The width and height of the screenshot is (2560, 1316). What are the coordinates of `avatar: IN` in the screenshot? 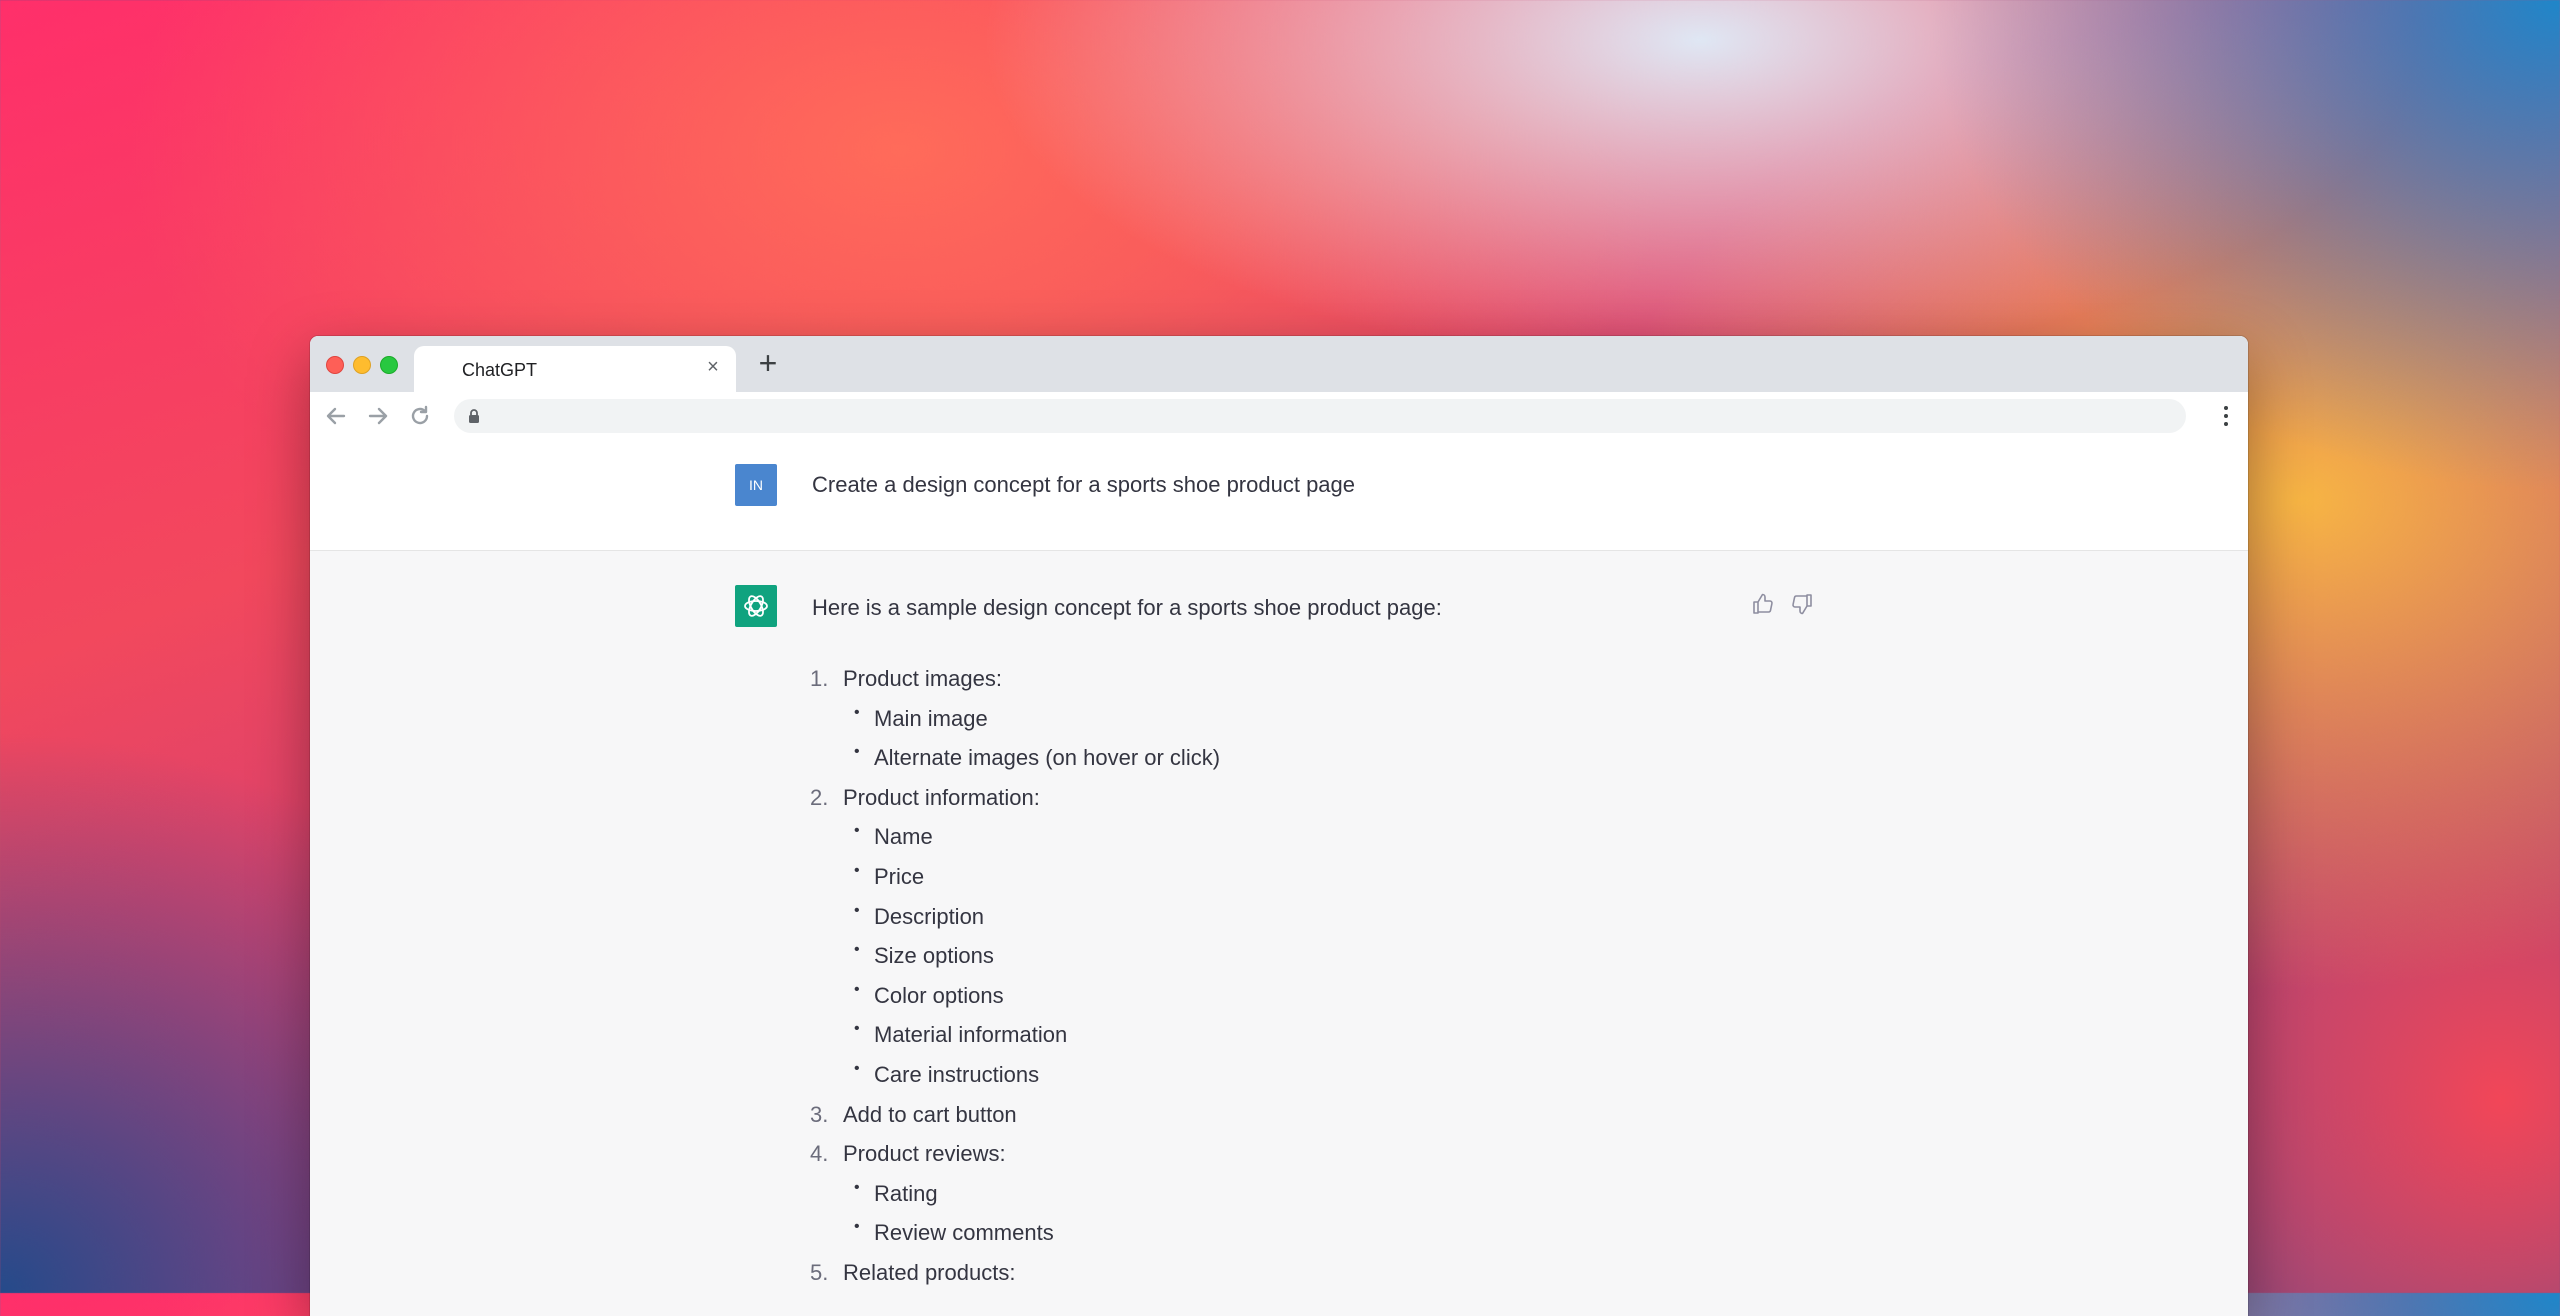 It's located at (756, 485).